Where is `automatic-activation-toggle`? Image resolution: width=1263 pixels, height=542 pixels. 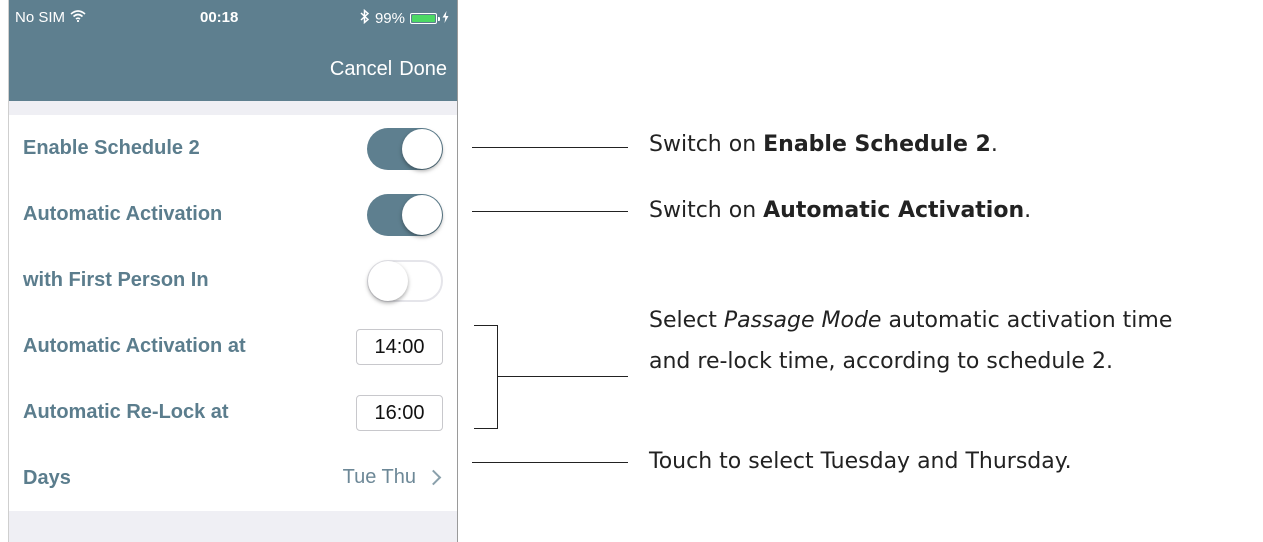 automatic-activation-toggle is located at coordinates (405, 215).